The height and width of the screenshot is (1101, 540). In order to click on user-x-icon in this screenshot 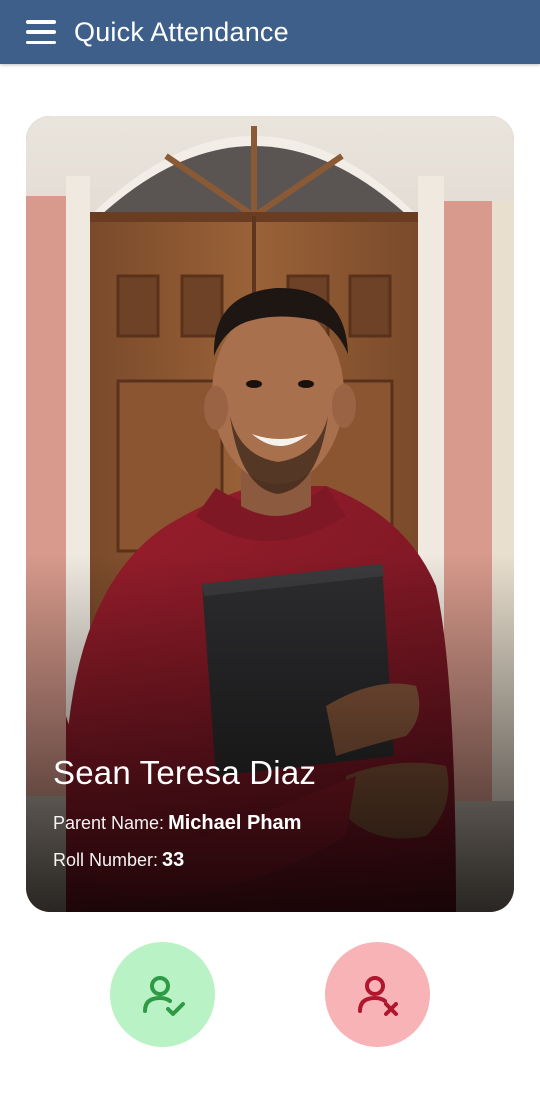, I will do `click(377, 995)`.